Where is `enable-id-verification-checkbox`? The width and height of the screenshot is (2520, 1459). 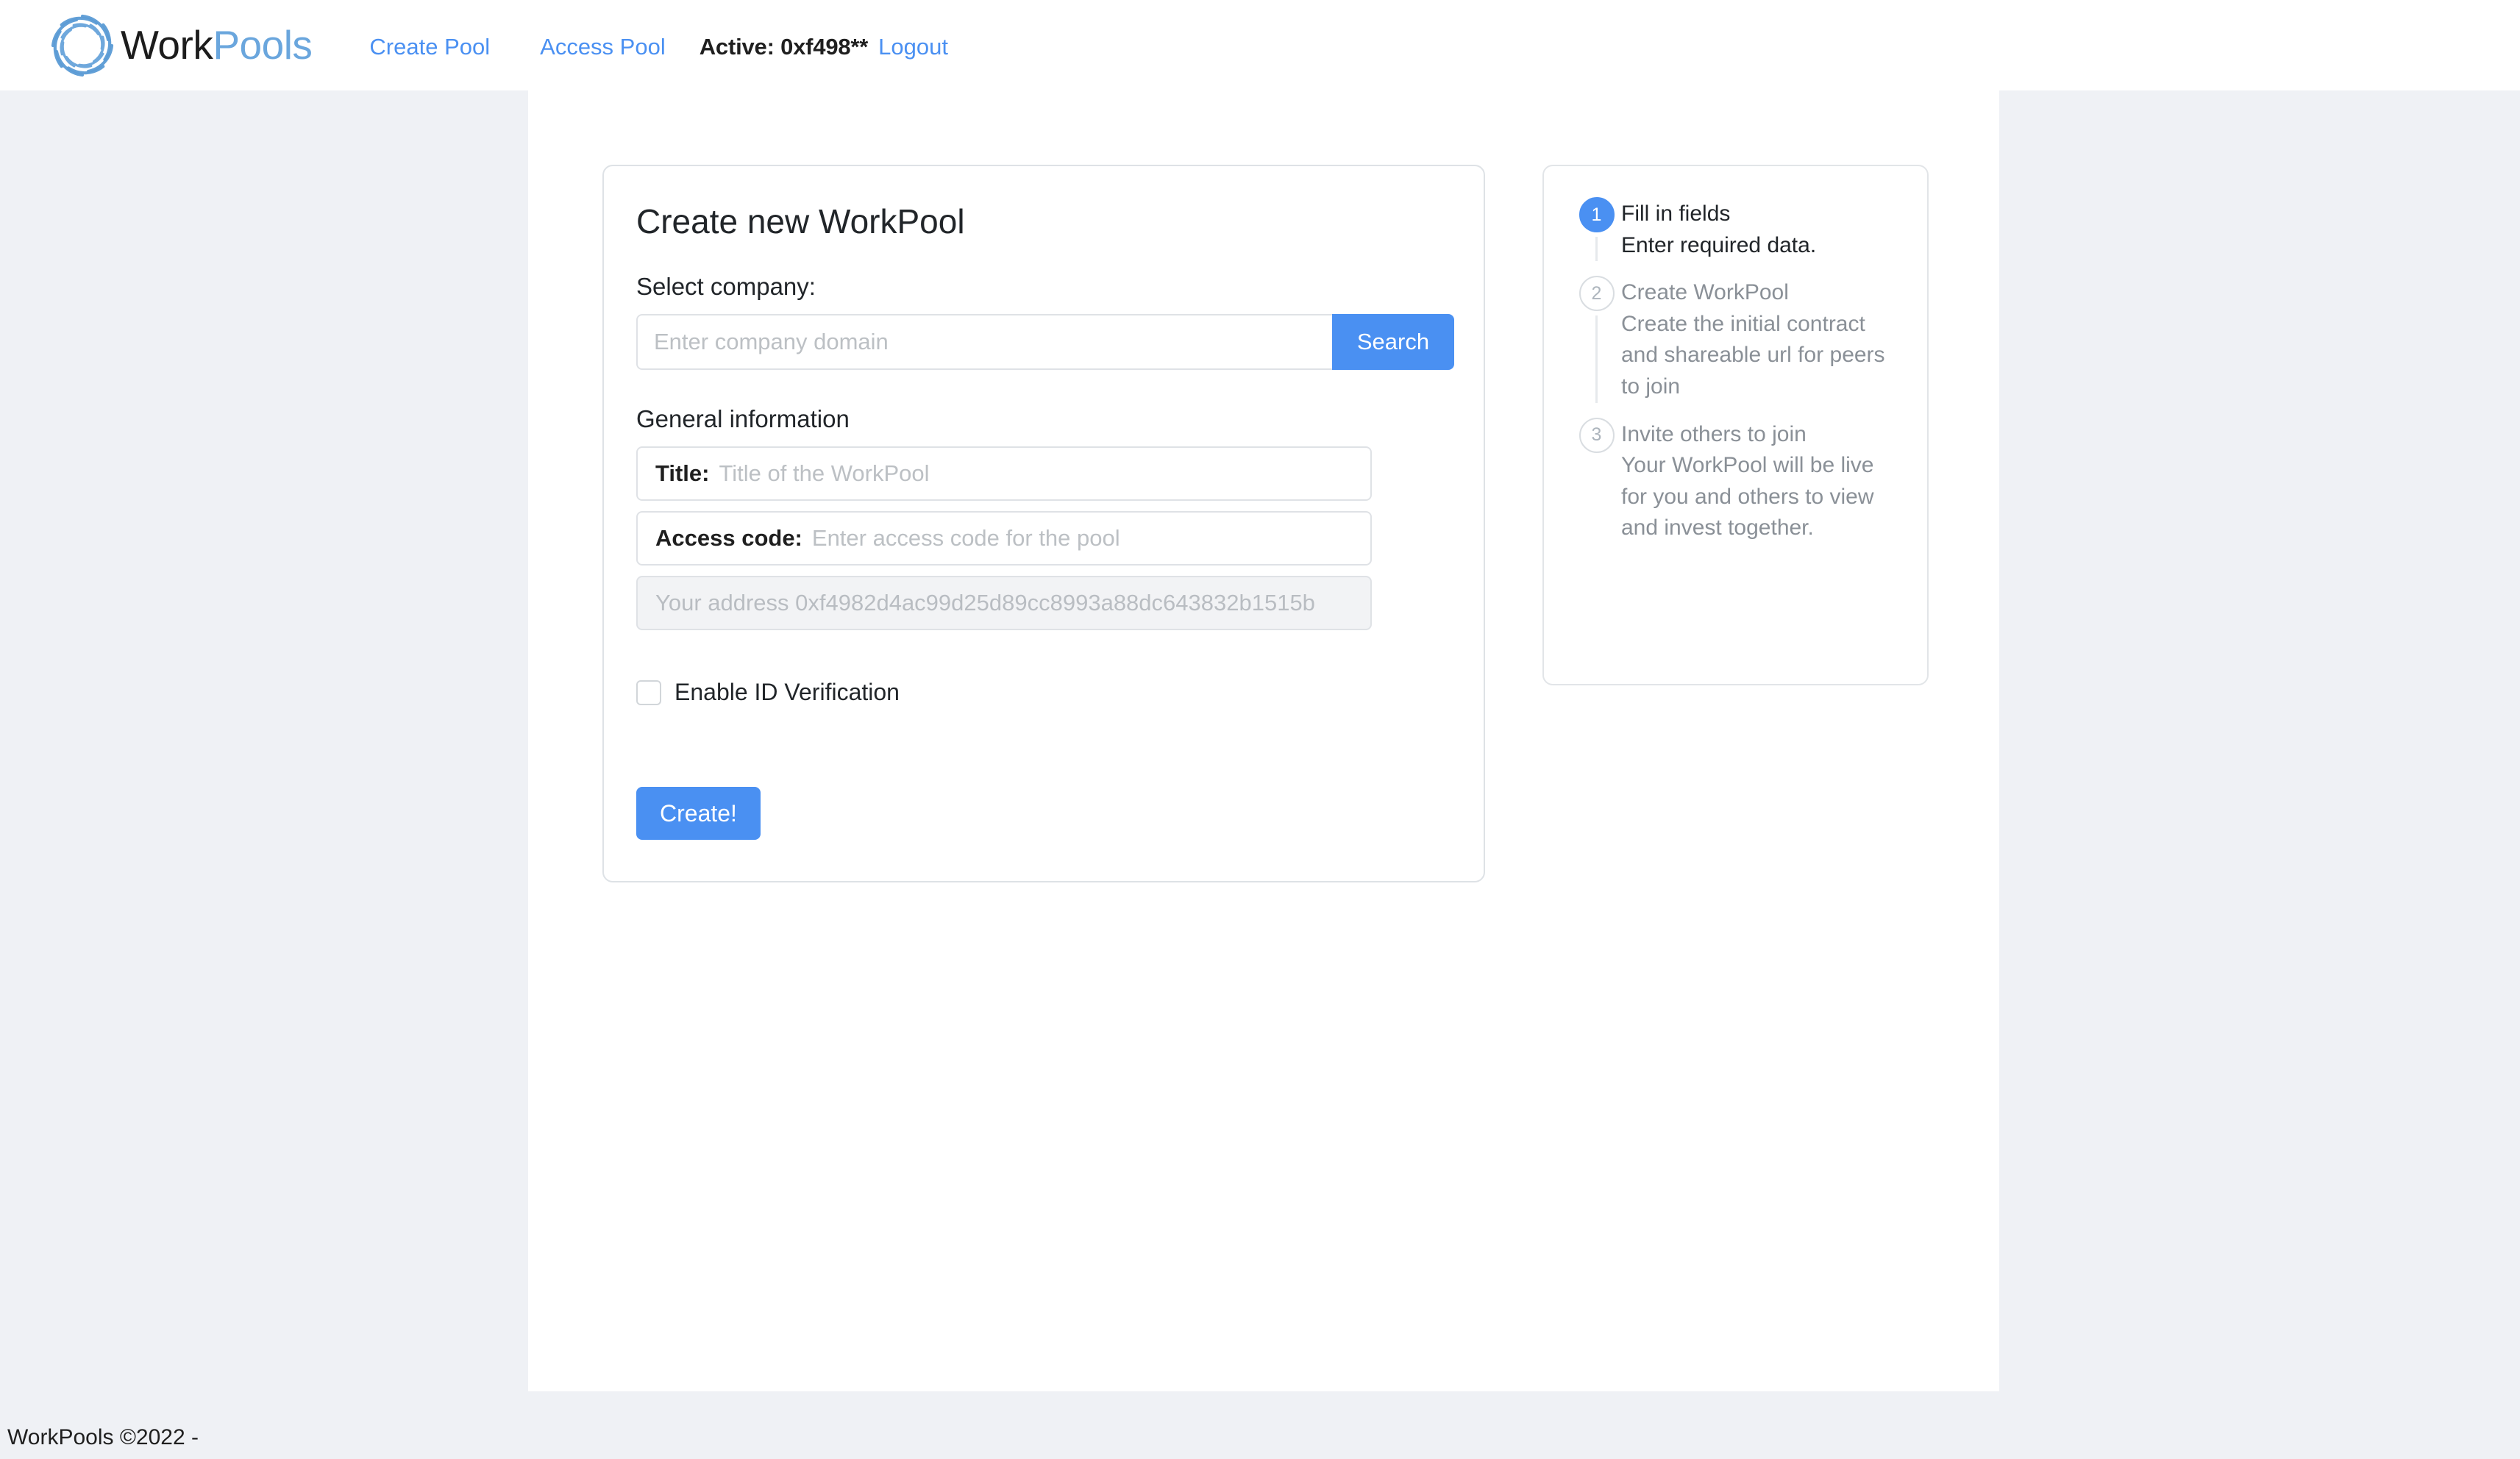
enable-id-verification-checkbox is located at coordinates (649, 692).